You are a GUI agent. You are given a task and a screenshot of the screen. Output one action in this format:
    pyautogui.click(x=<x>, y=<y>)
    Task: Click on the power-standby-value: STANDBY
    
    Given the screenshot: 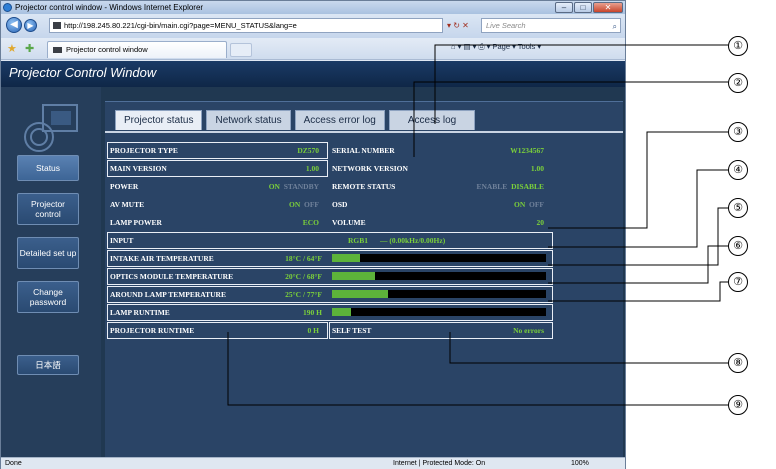 What is the action you would take?
    pyautogui.click(x=301, y=186)
    